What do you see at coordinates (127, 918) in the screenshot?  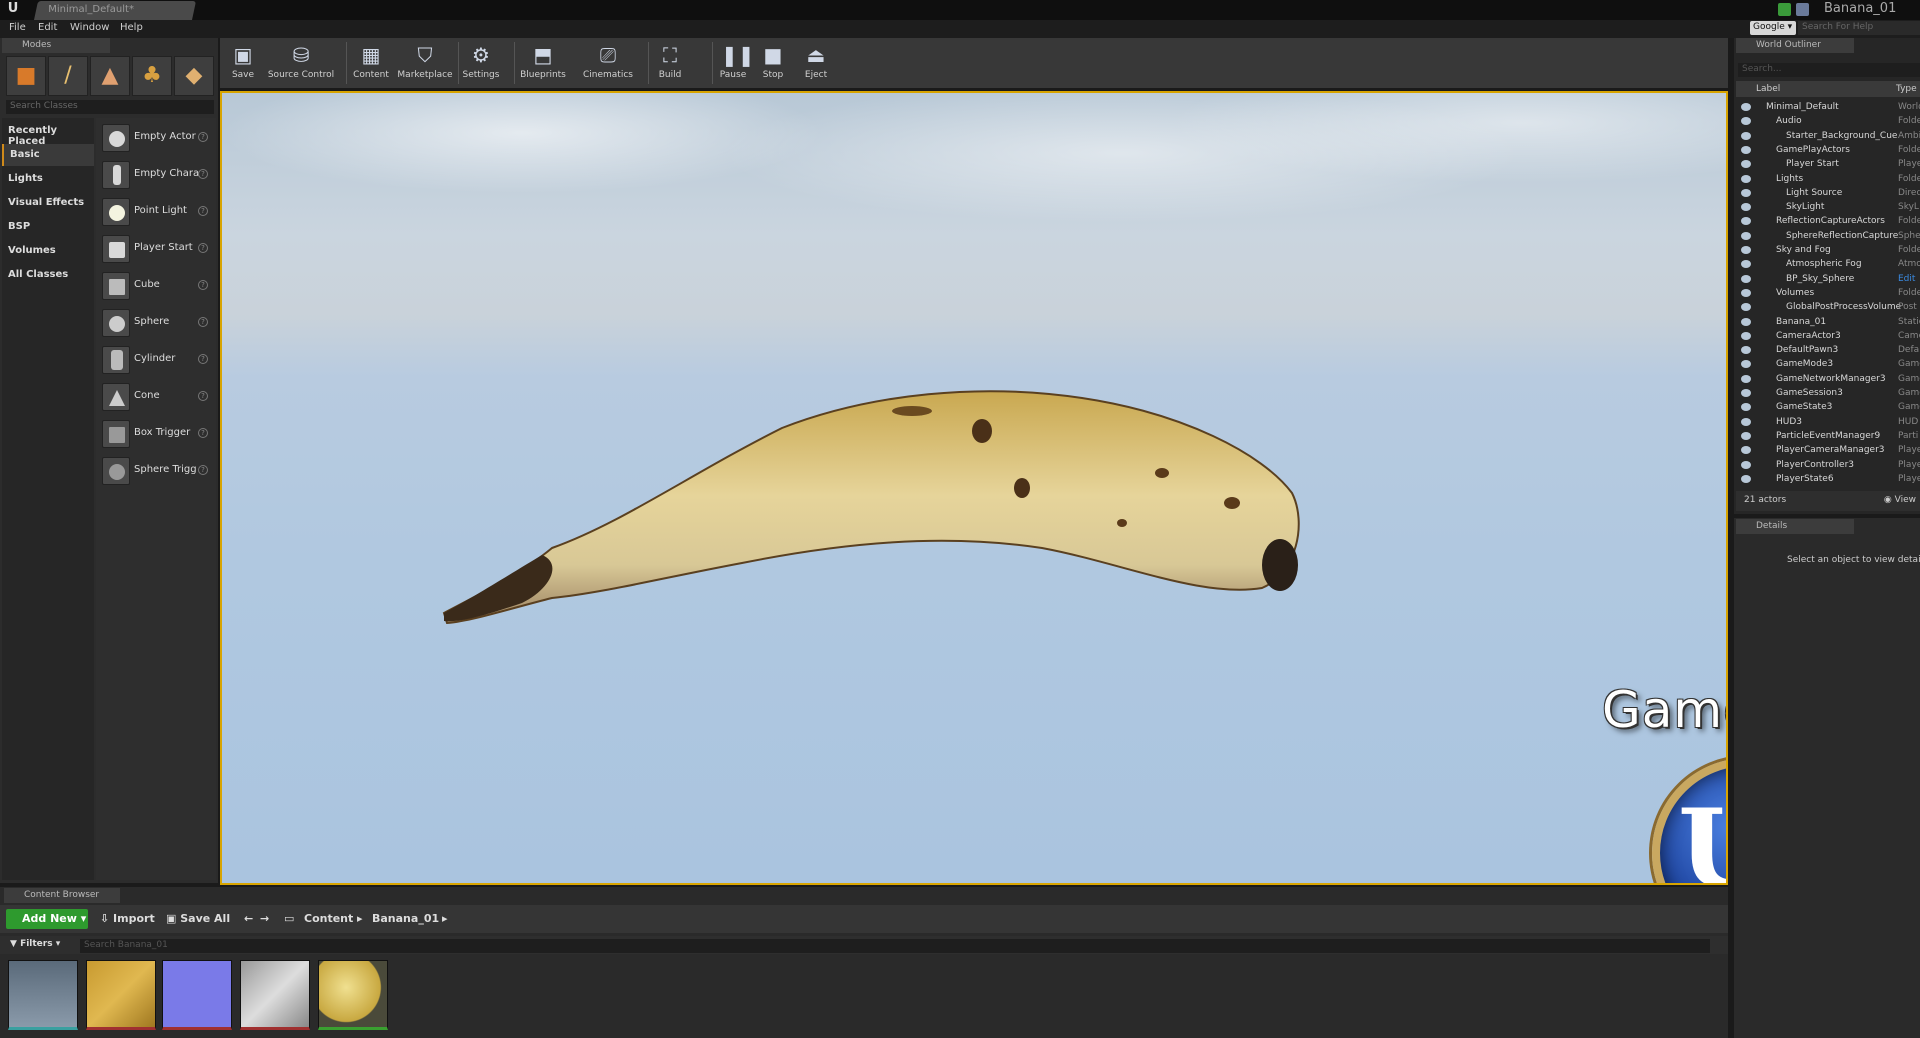 I see `import-button: ⇩ Import` at bounding box center [127, 918].